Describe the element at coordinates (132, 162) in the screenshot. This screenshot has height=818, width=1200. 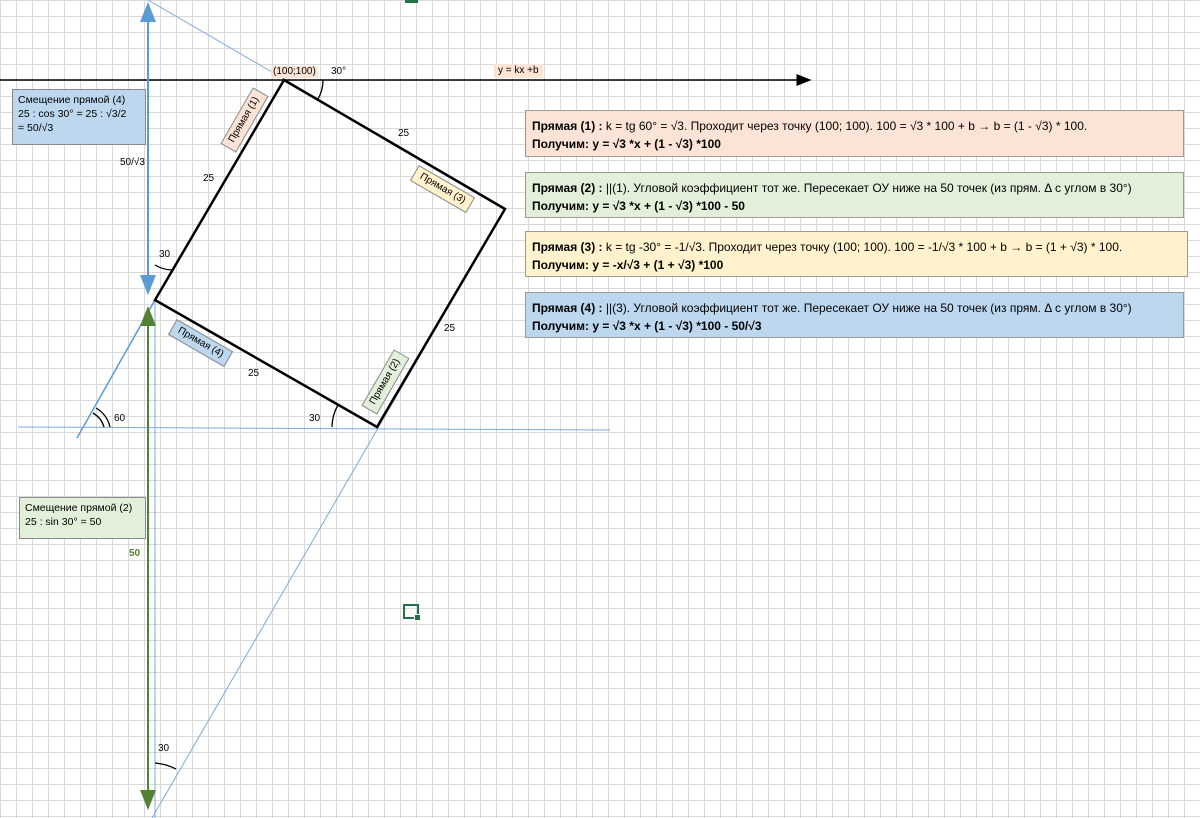
I see `offset-label-upper: 50/√3` at that location.